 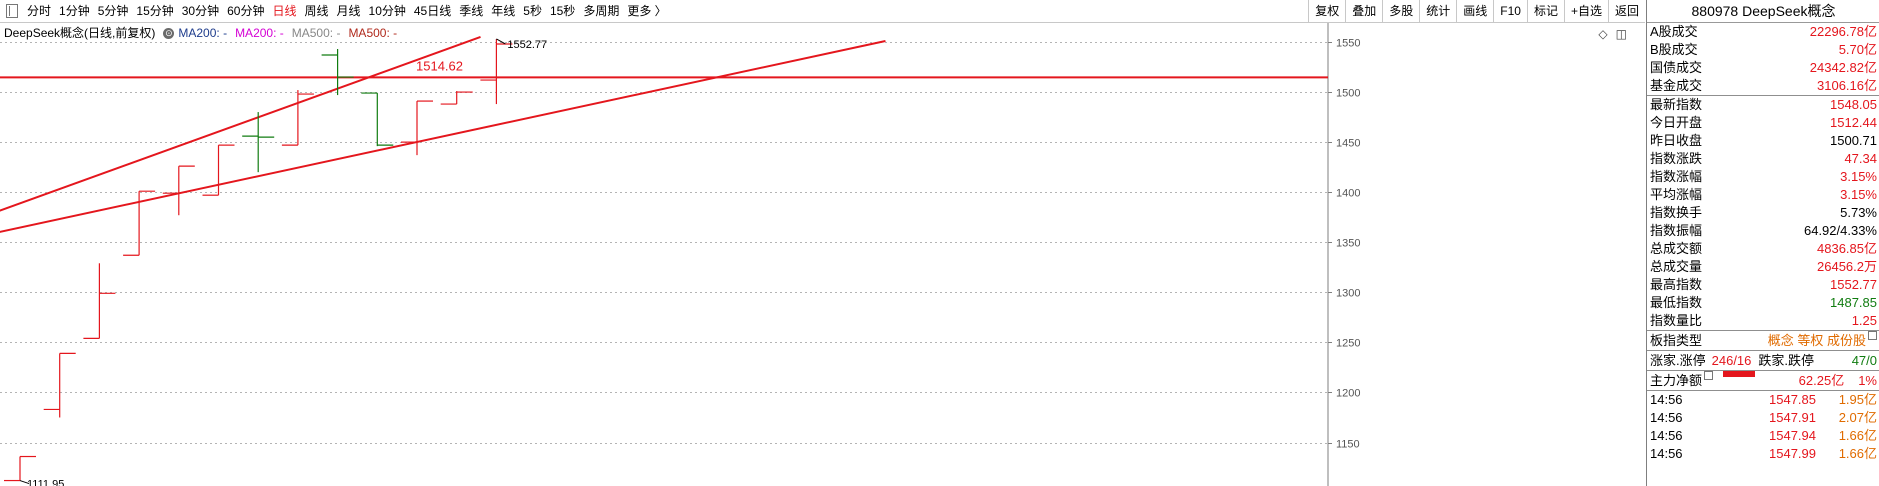 I want to click on main-flow-bar, so click(x=1739, y=374).